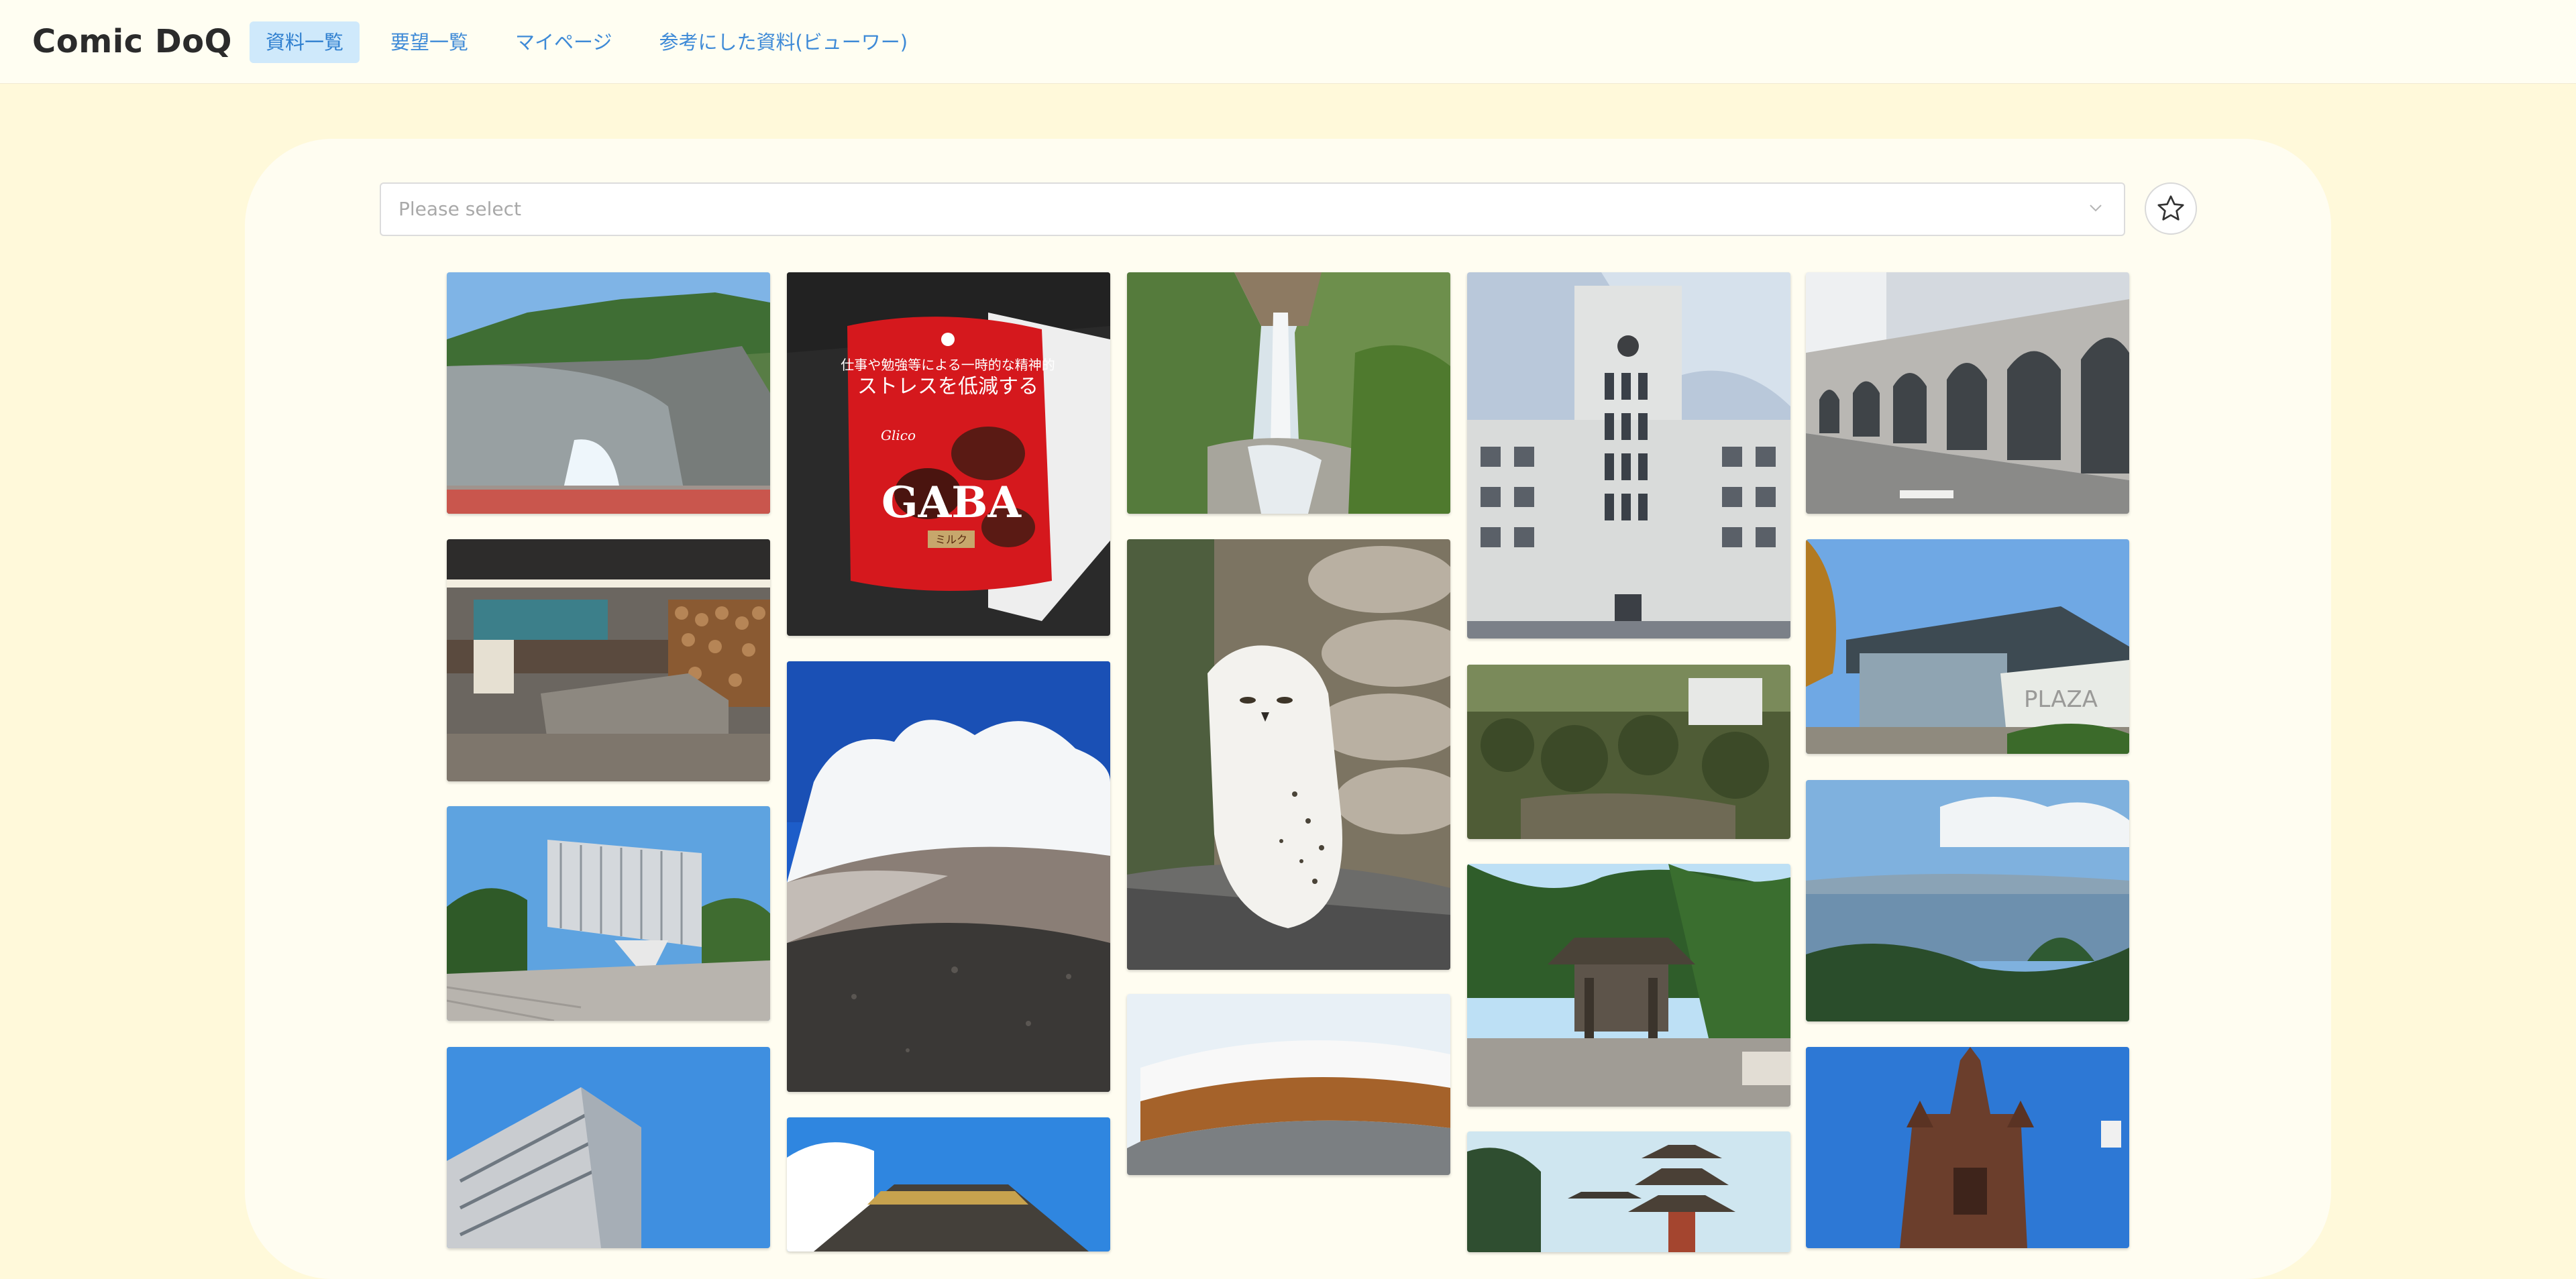 Image resolution: width=2576 pixels, height=1279 pixels. I want to click on photo-card-cathedral, so click(1967, 1147).